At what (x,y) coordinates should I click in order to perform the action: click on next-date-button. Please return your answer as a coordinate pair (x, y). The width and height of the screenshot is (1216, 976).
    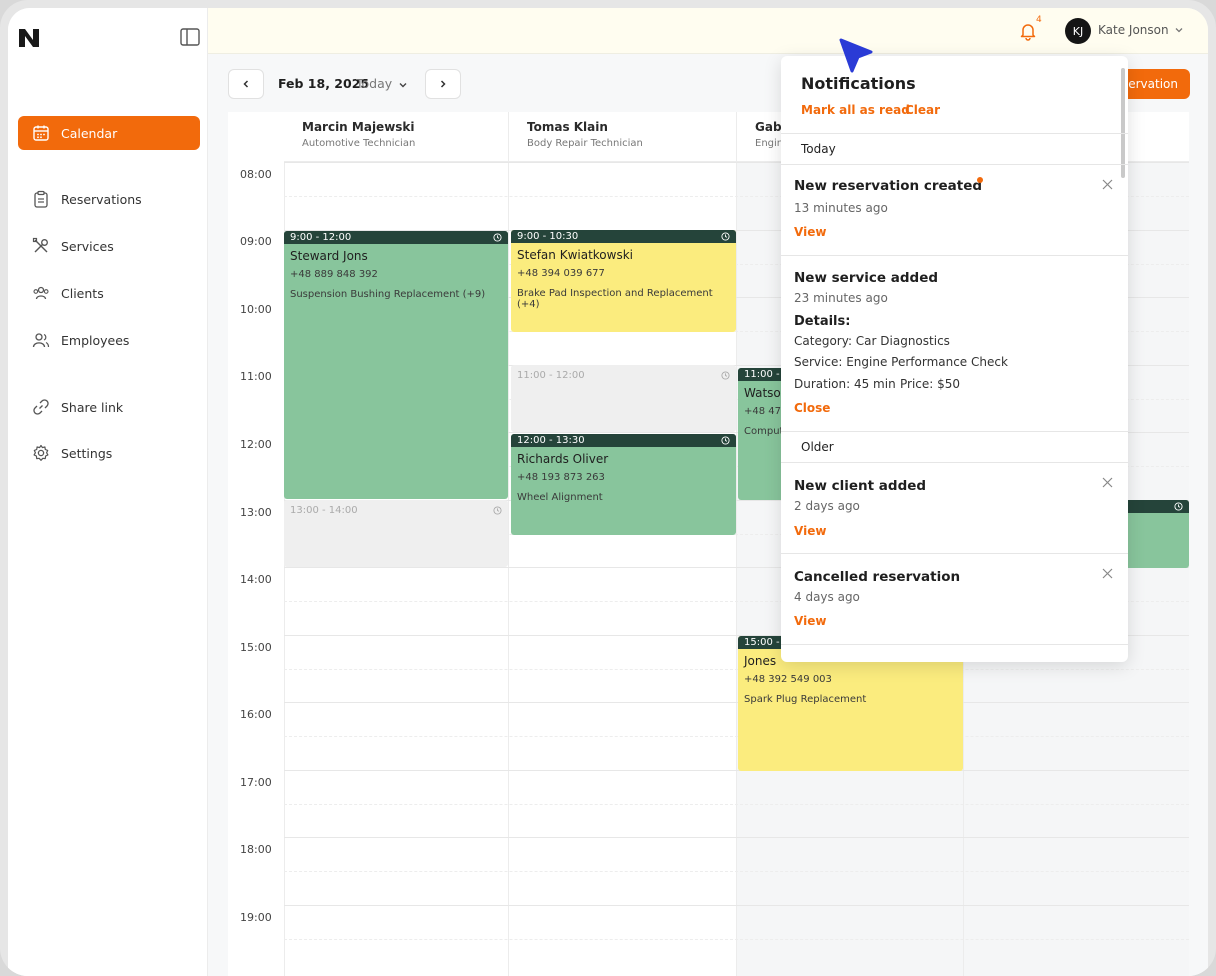
    Looking at the image, I should click on (443, 84).